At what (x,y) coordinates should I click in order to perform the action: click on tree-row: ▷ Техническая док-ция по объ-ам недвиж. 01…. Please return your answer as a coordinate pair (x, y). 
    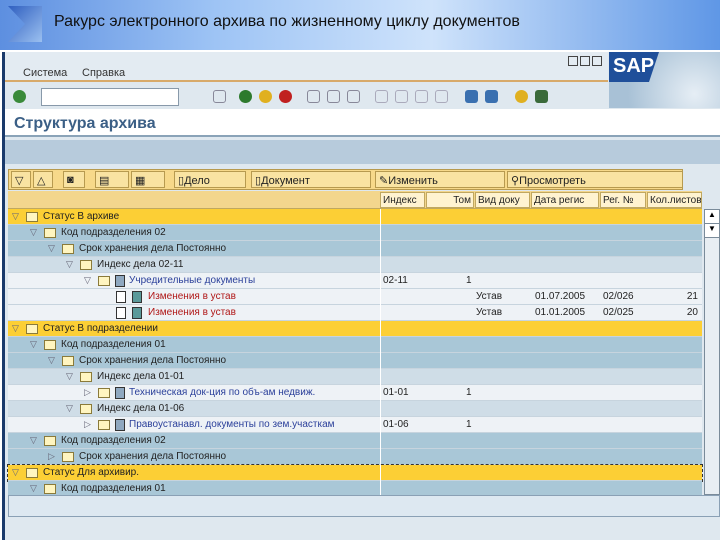
    Looking at the image, I should click on (355, 393).